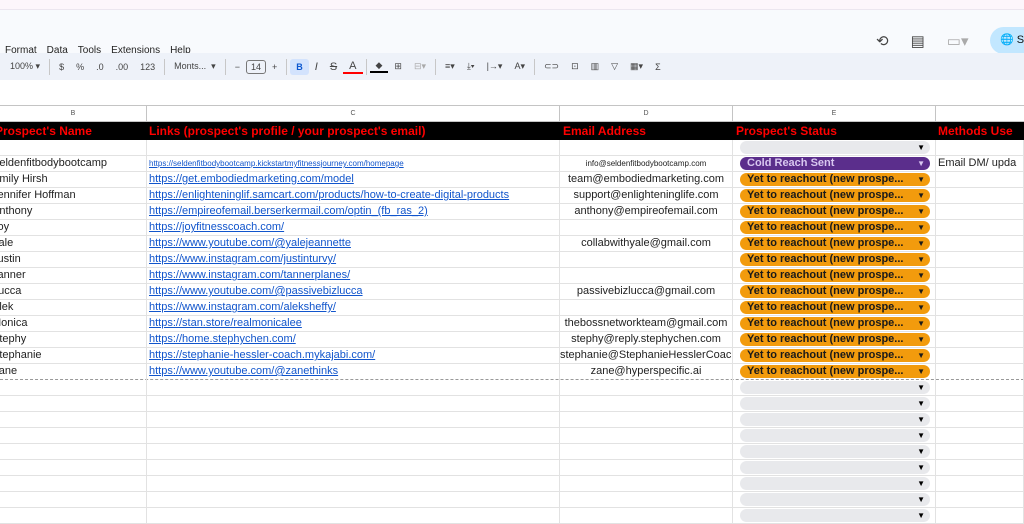 The image size is (1024, 524). Describe the element at coordinates (646, 324) in the screenshot. I see `email-cell: thebossnetworkteam@gmail.com` at that location.